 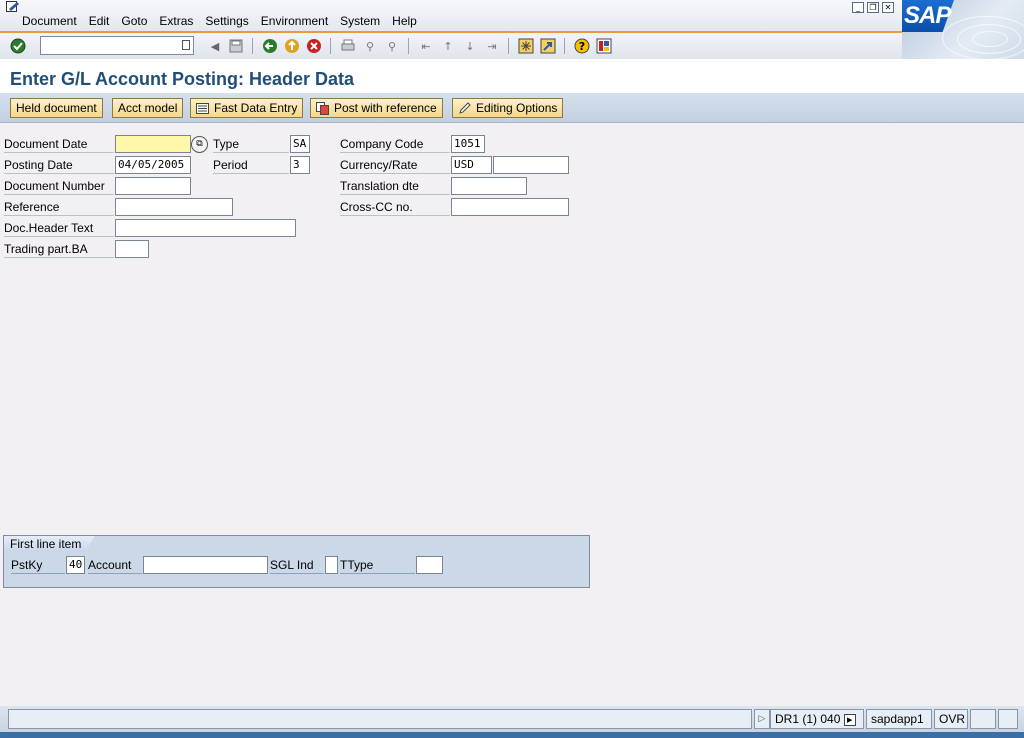 What do you see at coordinates (951, 719) in the screenshot?
I see `input-mode: OVR` at bounding box center [951, 719].